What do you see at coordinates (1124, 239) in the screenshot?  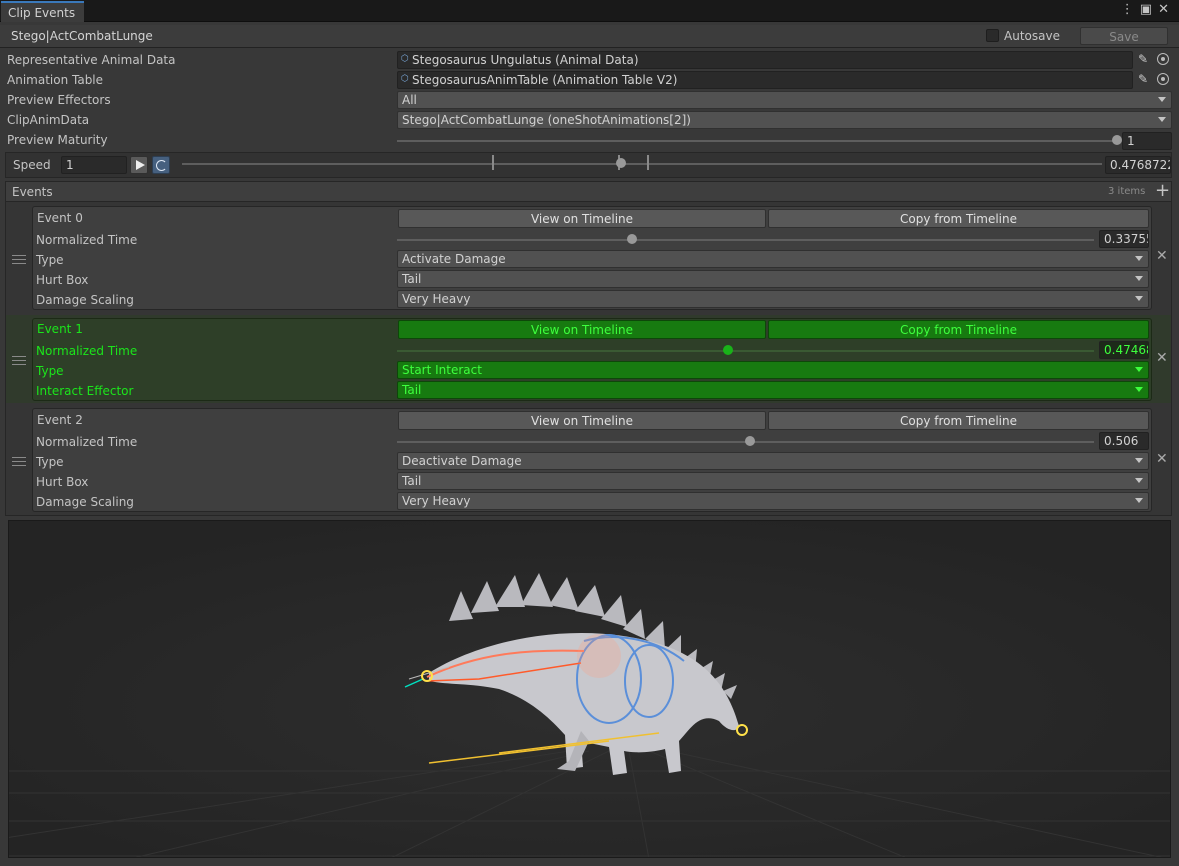 I see `normalized-time-input: 0.33755` at bounding box center [1124, 239].